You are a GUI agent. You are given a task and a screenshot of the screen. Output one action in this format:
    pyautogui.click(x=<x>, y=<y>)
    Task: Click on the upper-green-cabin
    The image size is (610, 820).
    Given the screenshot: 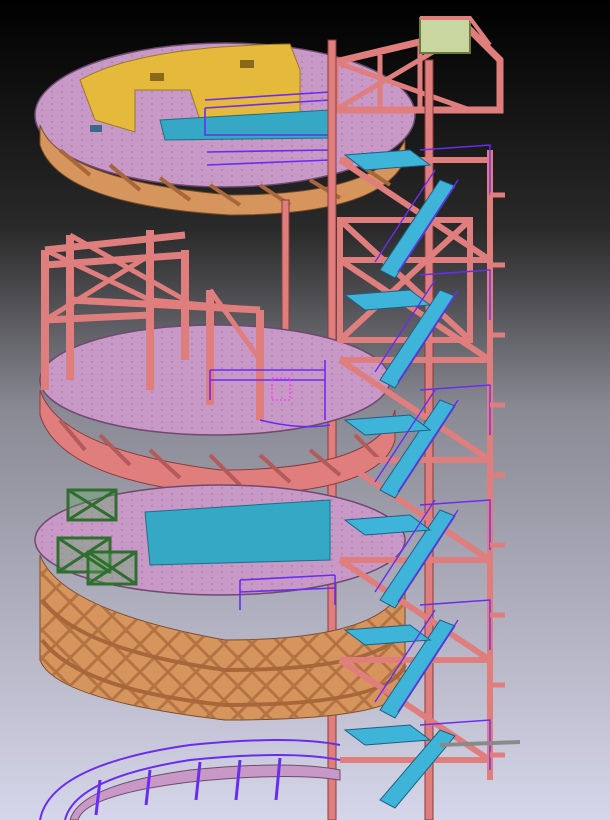 What is the action you would take?
    pyautogui.click(x=445, y=35)
    